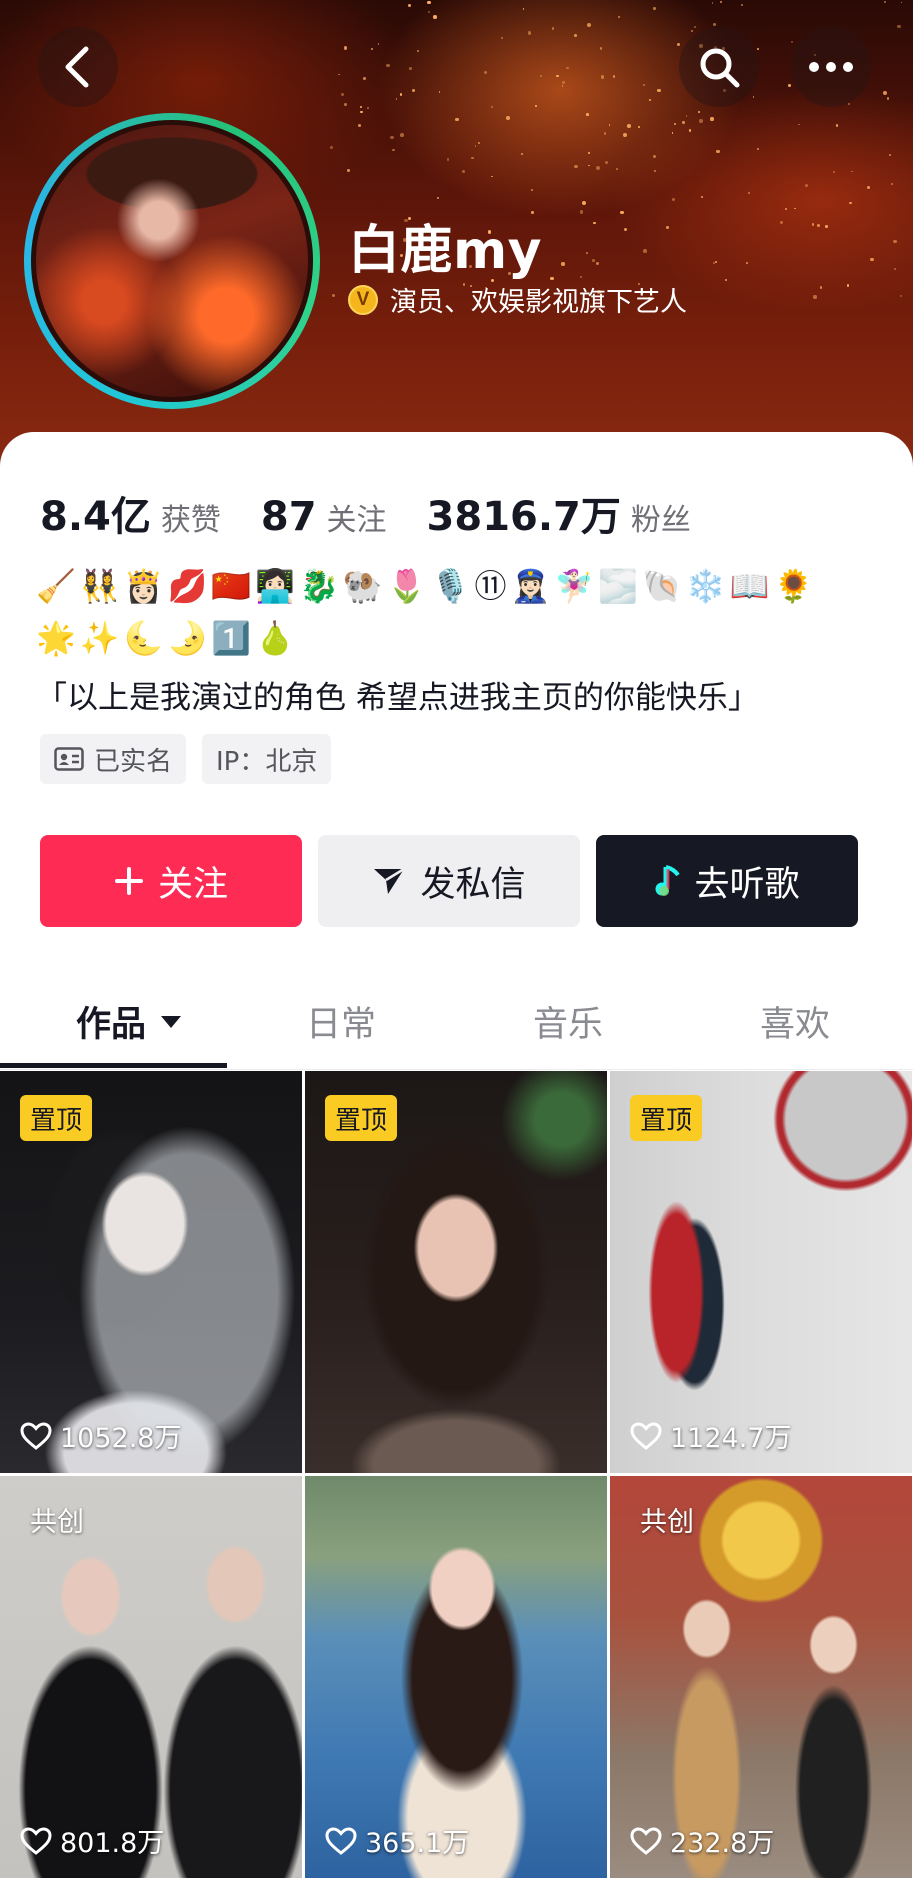 The width and height of the screenshot is (913, 1890). What do you see at coordinates (667, 881) in the screenshot?
I see `music-note-icon` at bounding box center [667, 881].